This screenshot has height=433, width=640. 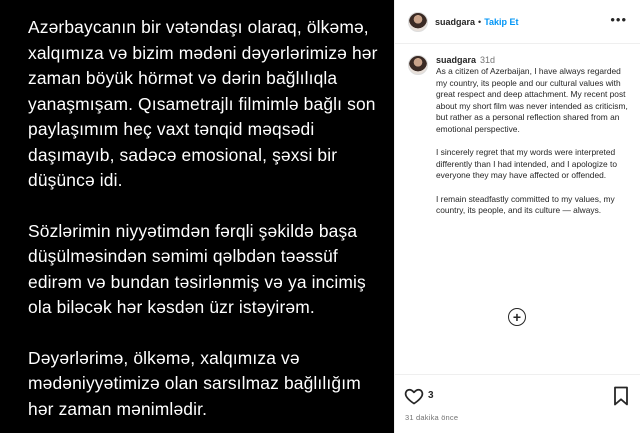 What do you see at coordinates (432, 417) in the screenshot?
I see `post-timestamp: 31 dakika önce` at bounding box center [432, 417].